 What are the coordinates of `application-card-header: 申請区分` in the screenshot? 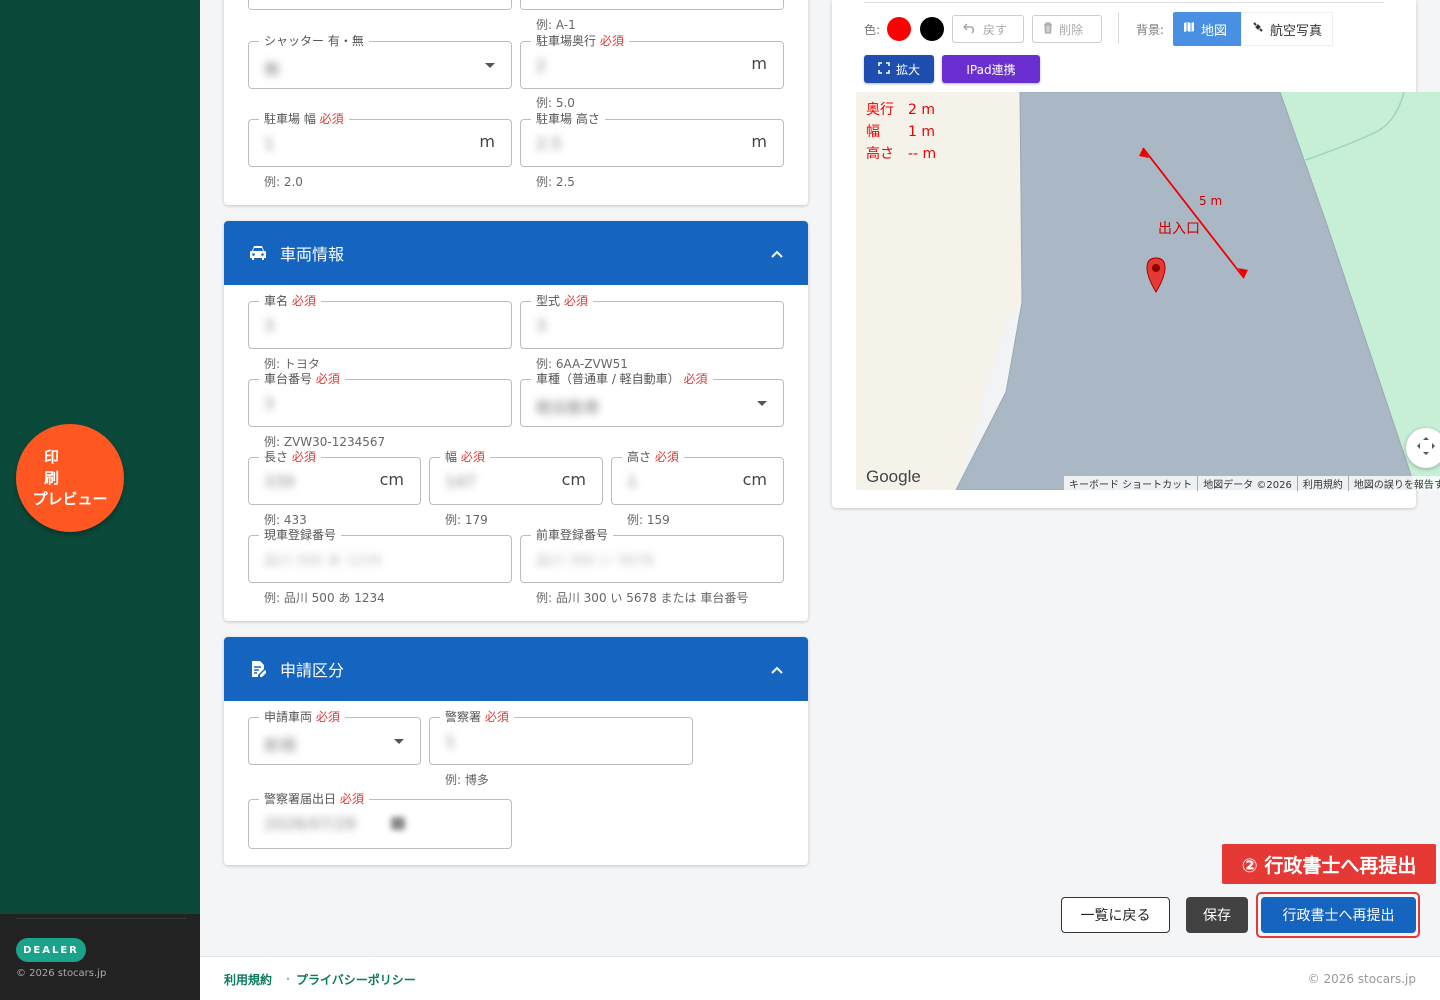 It's located at (516, 669).